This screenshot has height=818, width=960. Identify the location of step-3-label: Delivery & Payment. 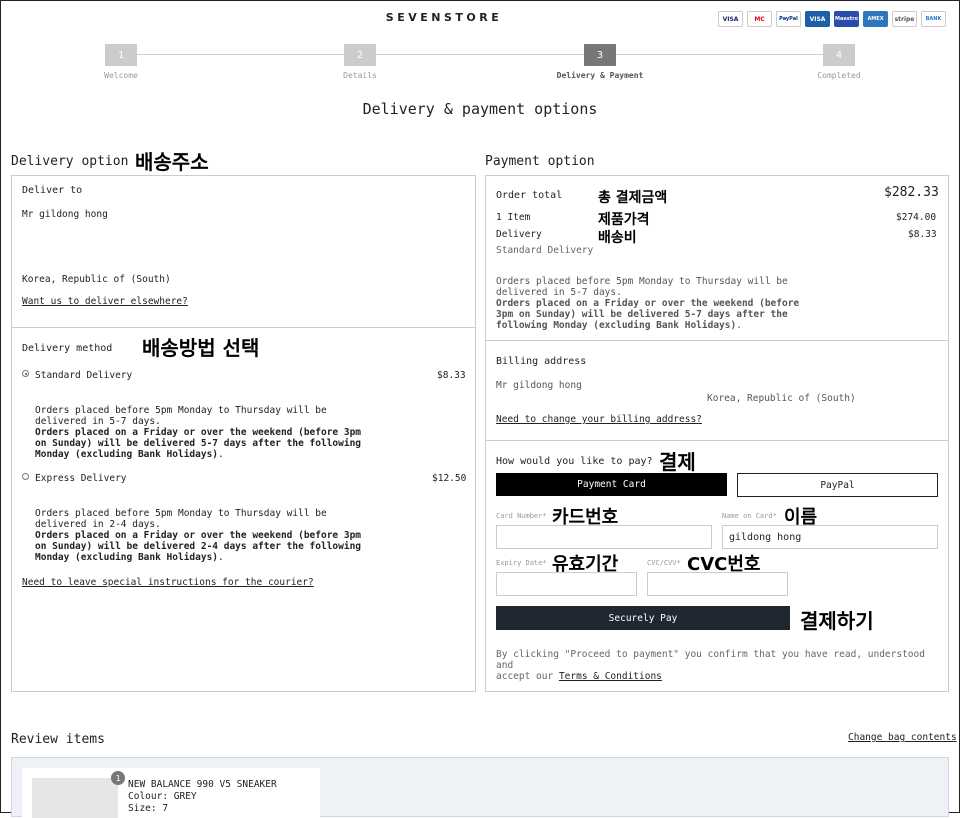
(600, 75).